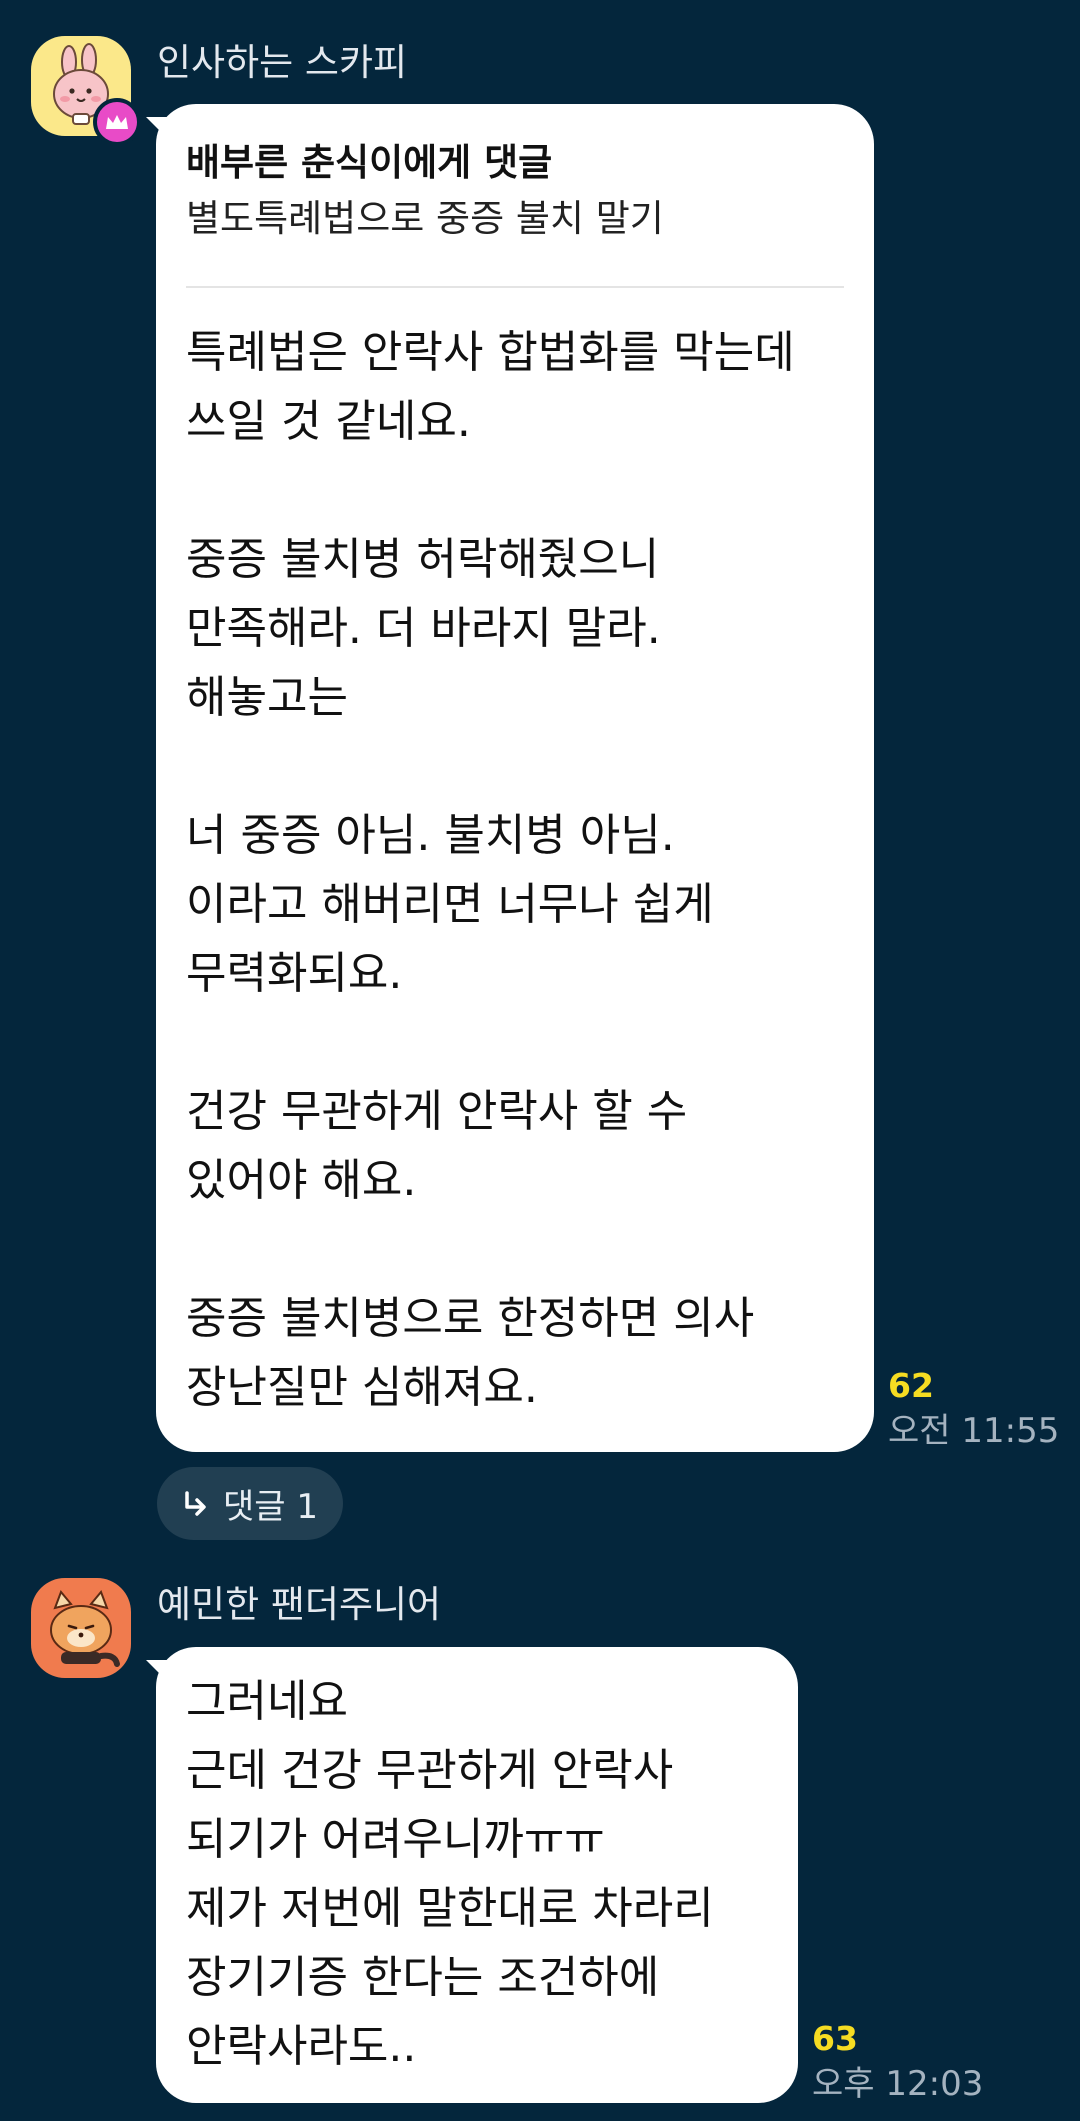  What do you see at coordinates (282, 62) in the screenshot?
I see `sender-name: 인사하는 스카피` at bounding box center [282, 62].